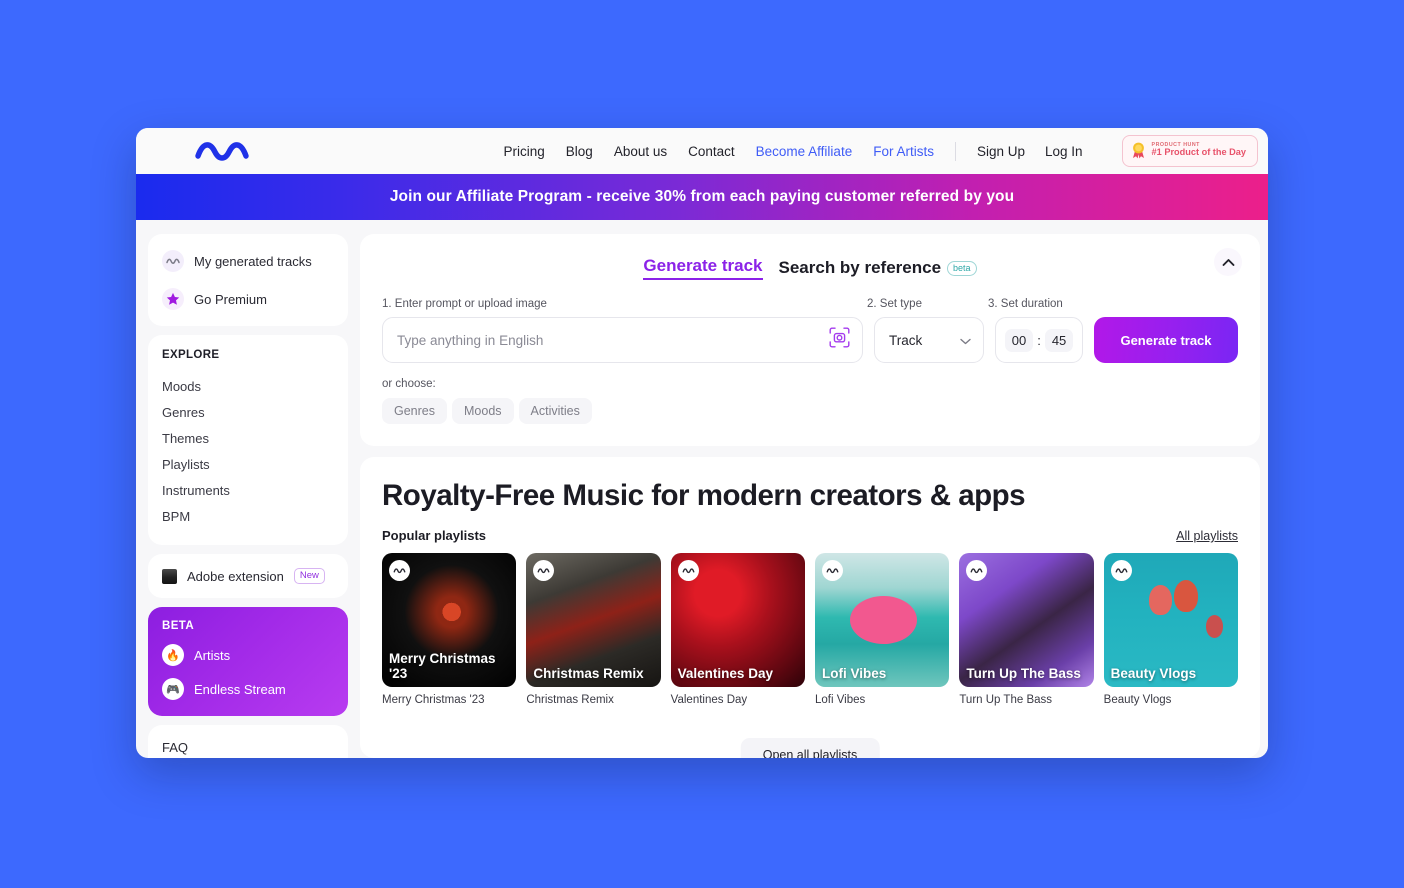  What do you see at coordinates (810, 748) in the screenshot?
I see `open-all-playlists-button: Open all playlists` at bounding box center [810, 748].